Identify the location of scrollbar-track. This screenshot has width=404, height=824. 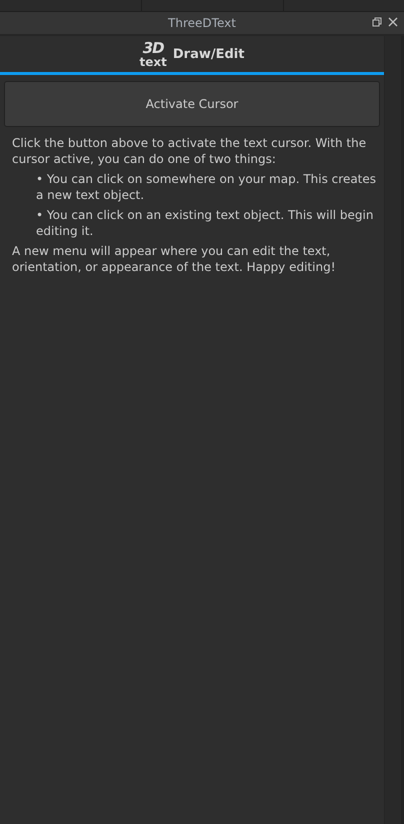
(394, 430).